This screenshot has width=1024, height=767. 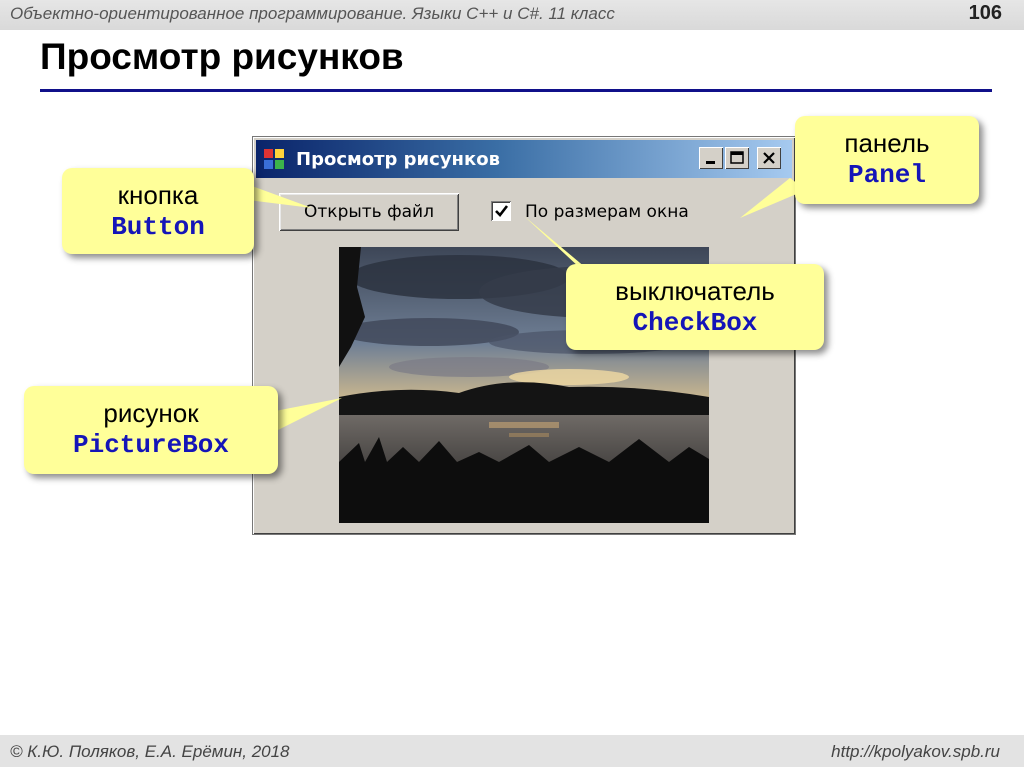 I want to click on picturebox-callout: рисунок PictureBox, so click(x=151, y=430).